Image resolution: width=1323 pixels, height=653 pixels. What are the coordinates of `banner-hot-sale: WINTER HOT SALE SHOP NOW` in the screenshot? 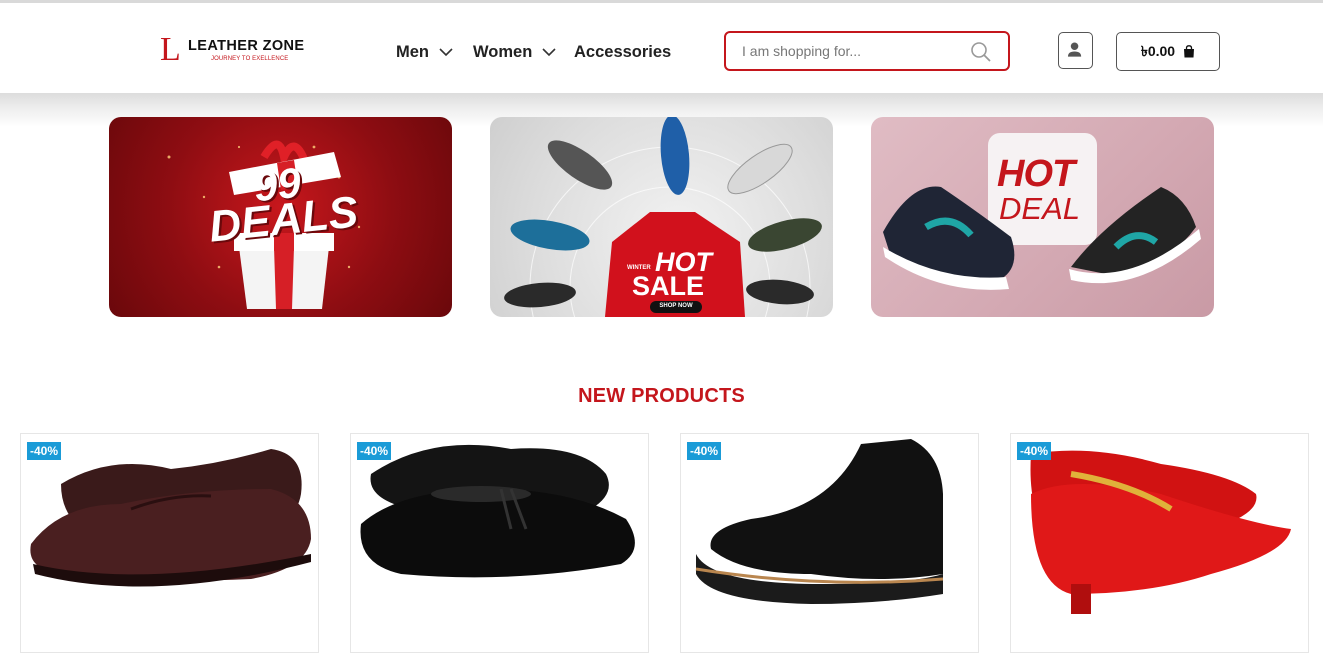 It's located at (661, 217).